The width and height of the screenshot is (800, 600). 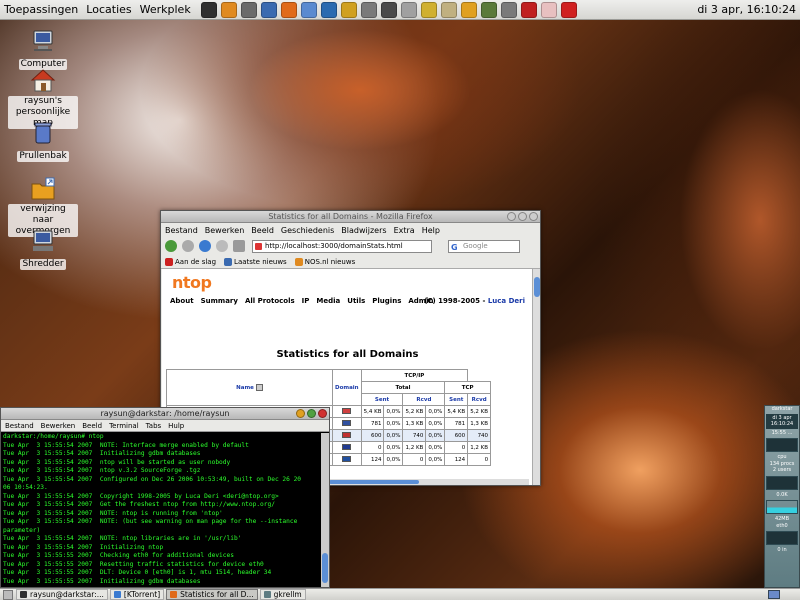 I want to click on nav-ip: IP, so click(x=306, y=301).